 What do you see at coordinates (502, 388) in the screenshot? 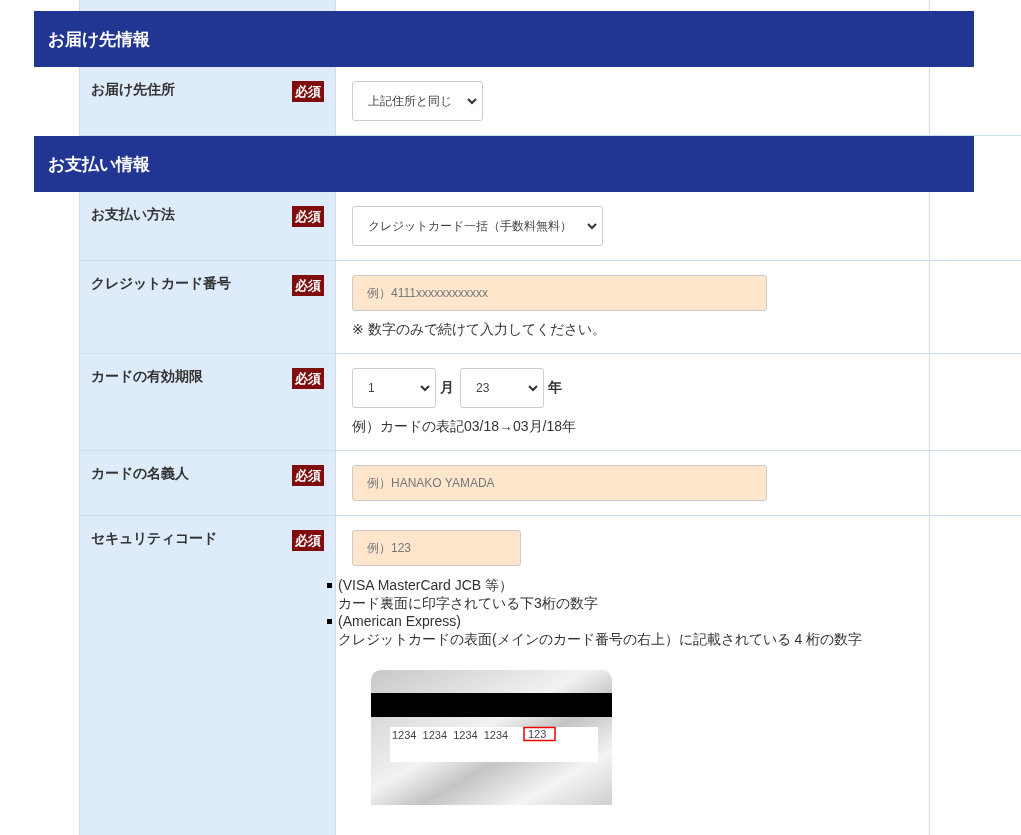
I see `dropdown: 23` at bounding box center [502, 388].